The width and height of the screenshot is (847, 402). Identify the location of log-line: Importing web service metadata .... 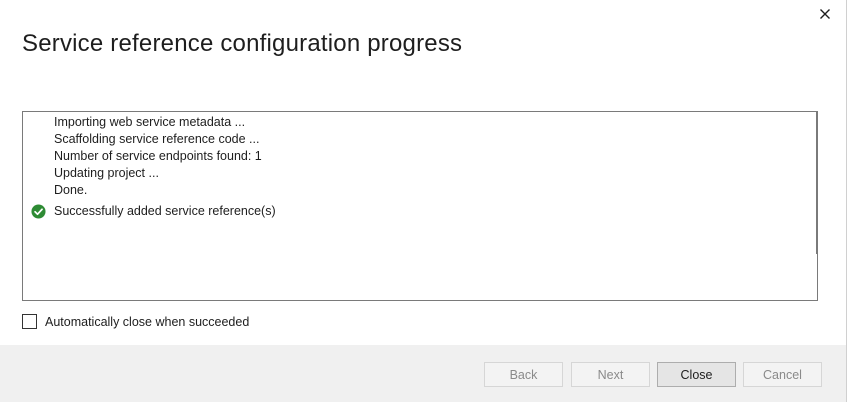
(420, 122).